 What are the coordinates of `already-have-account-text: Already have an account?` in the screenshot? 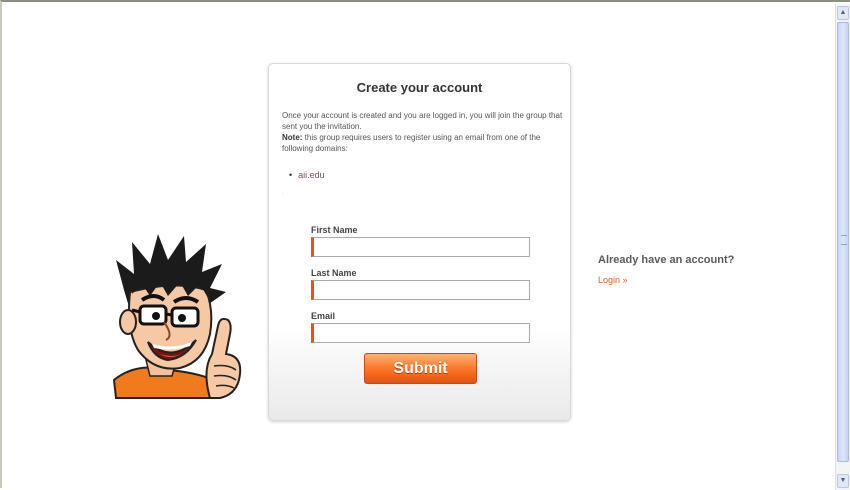 It's located at (666, 260).